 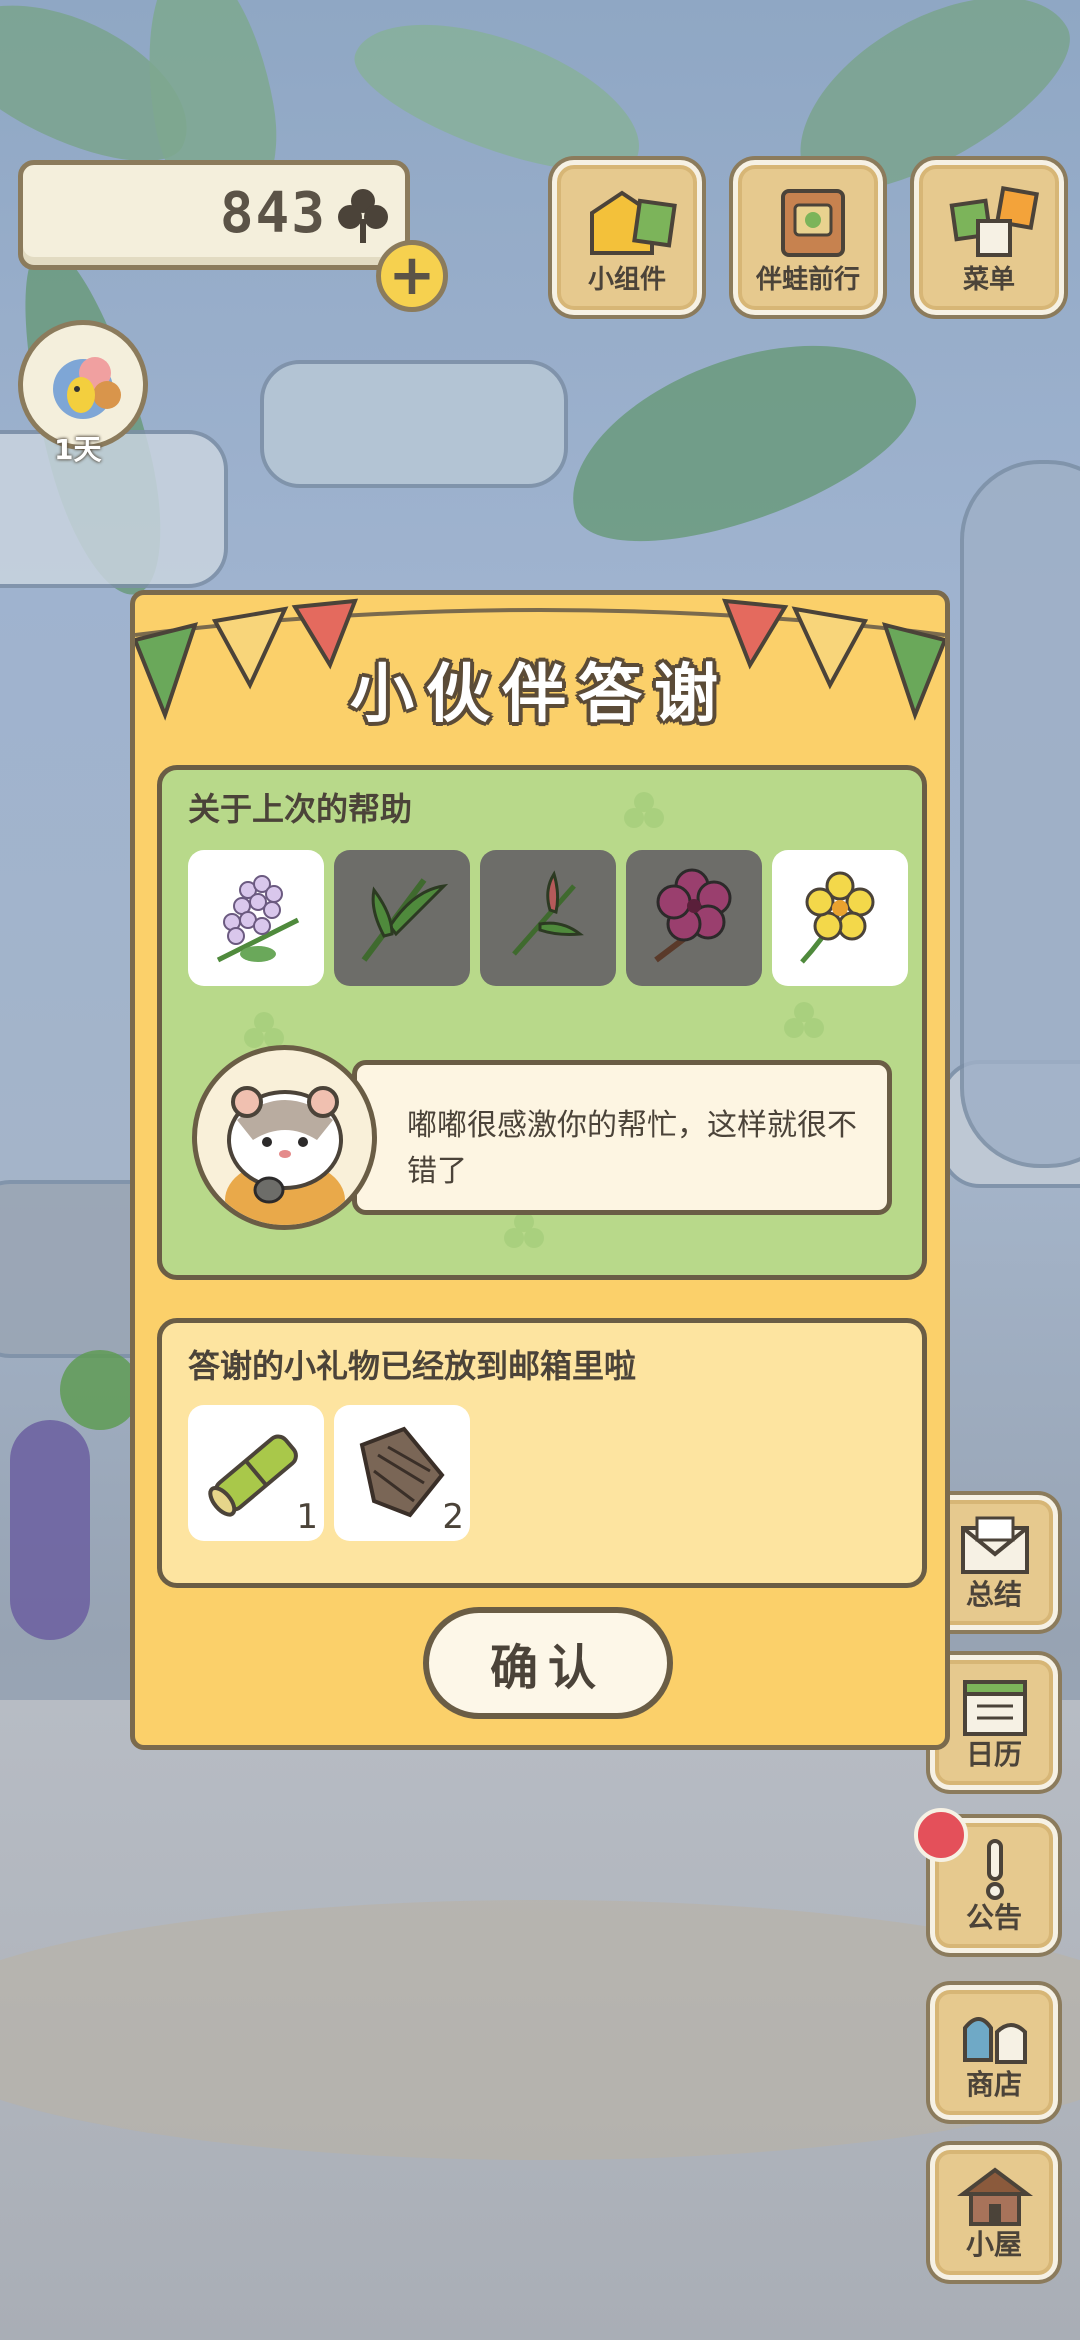 What do you see at coordinates (633, 222) in the screenshot?
I see `widget-icon` at bounding box center [633, 222].